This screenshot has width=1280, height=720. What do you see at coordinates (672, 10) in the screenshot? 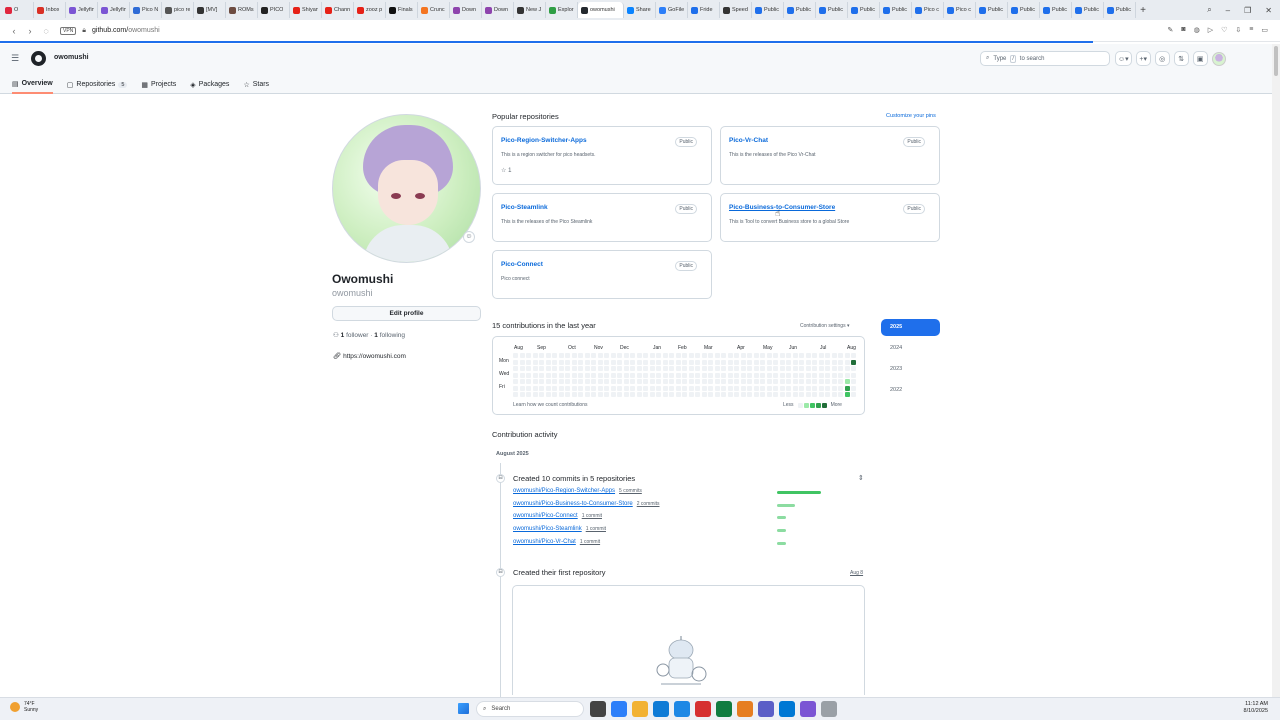
I see `browser-tab: GoFile` at bounding box center [672, 10].